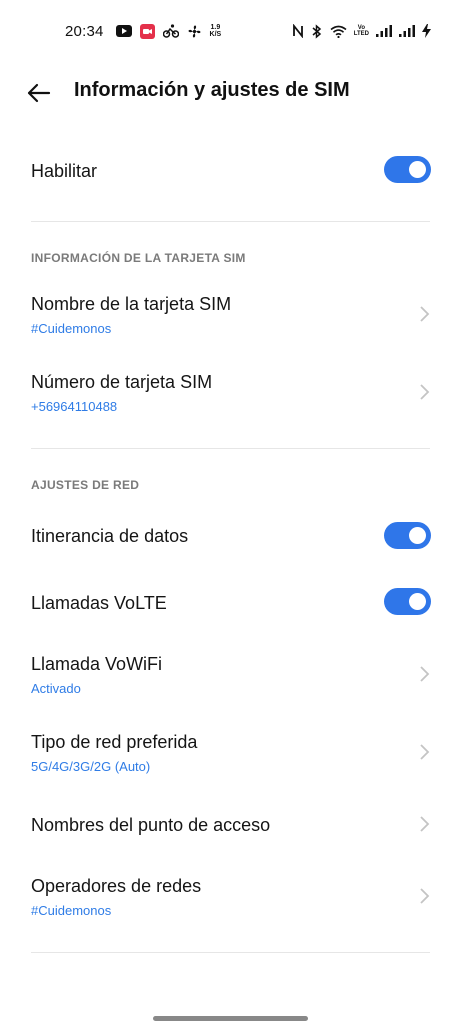  I want to click on network-section-header: AJUSTES DE RED, so click(85, 485).